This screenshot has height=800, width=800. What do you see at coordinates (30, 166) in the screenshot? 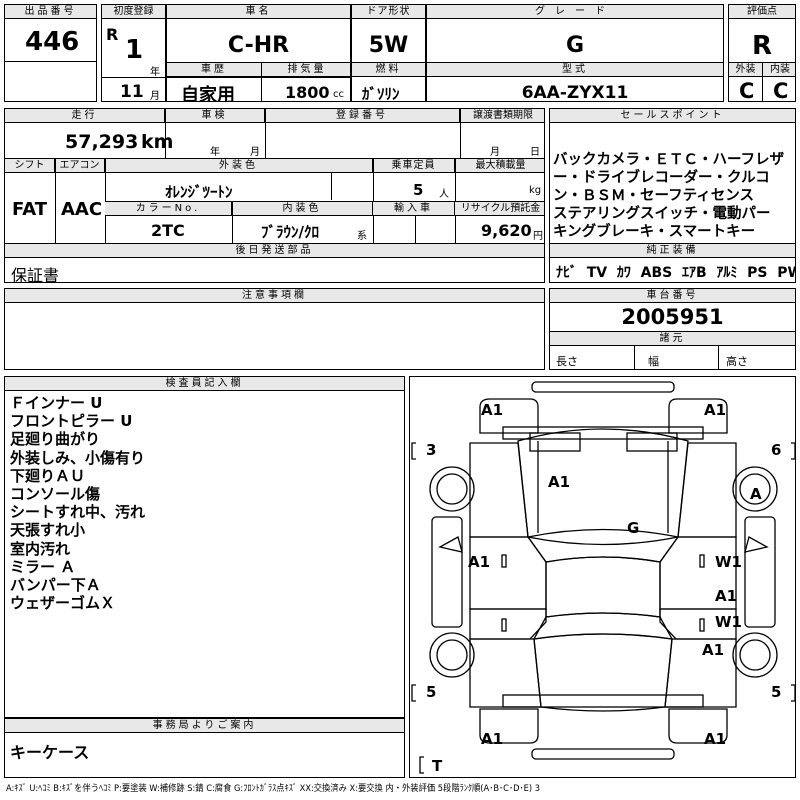
I see `shift-label: シフト` at bounding box center [30, 166].